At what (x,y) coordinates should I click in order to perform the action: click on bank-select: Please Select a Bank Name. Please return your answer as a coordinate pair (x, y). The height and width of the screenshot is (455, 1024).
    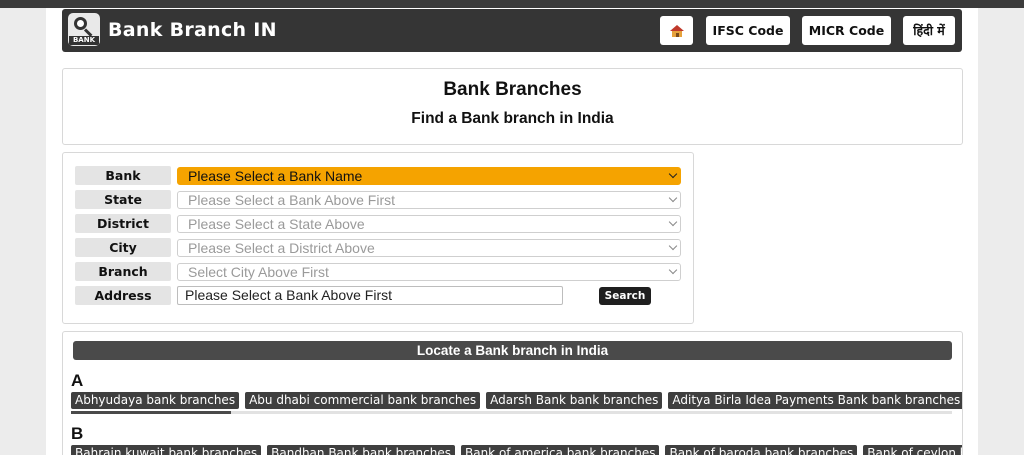
    Looking at the image, I should click on (429, 176).